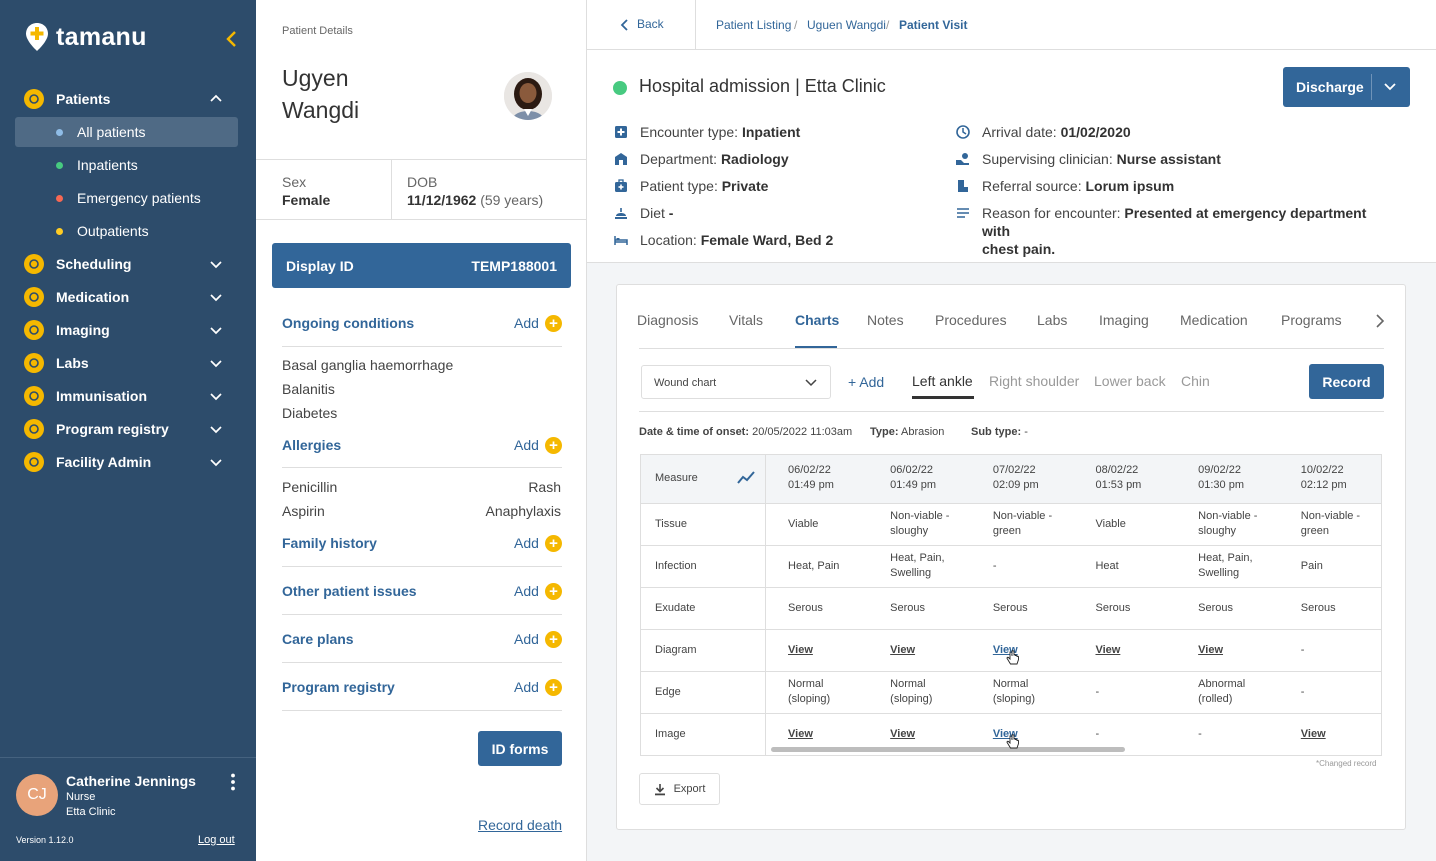 Image resolution: width=1436 pixels, height=861 pixels. I want to click on panel-title: Patient Details, so click(317, 31).